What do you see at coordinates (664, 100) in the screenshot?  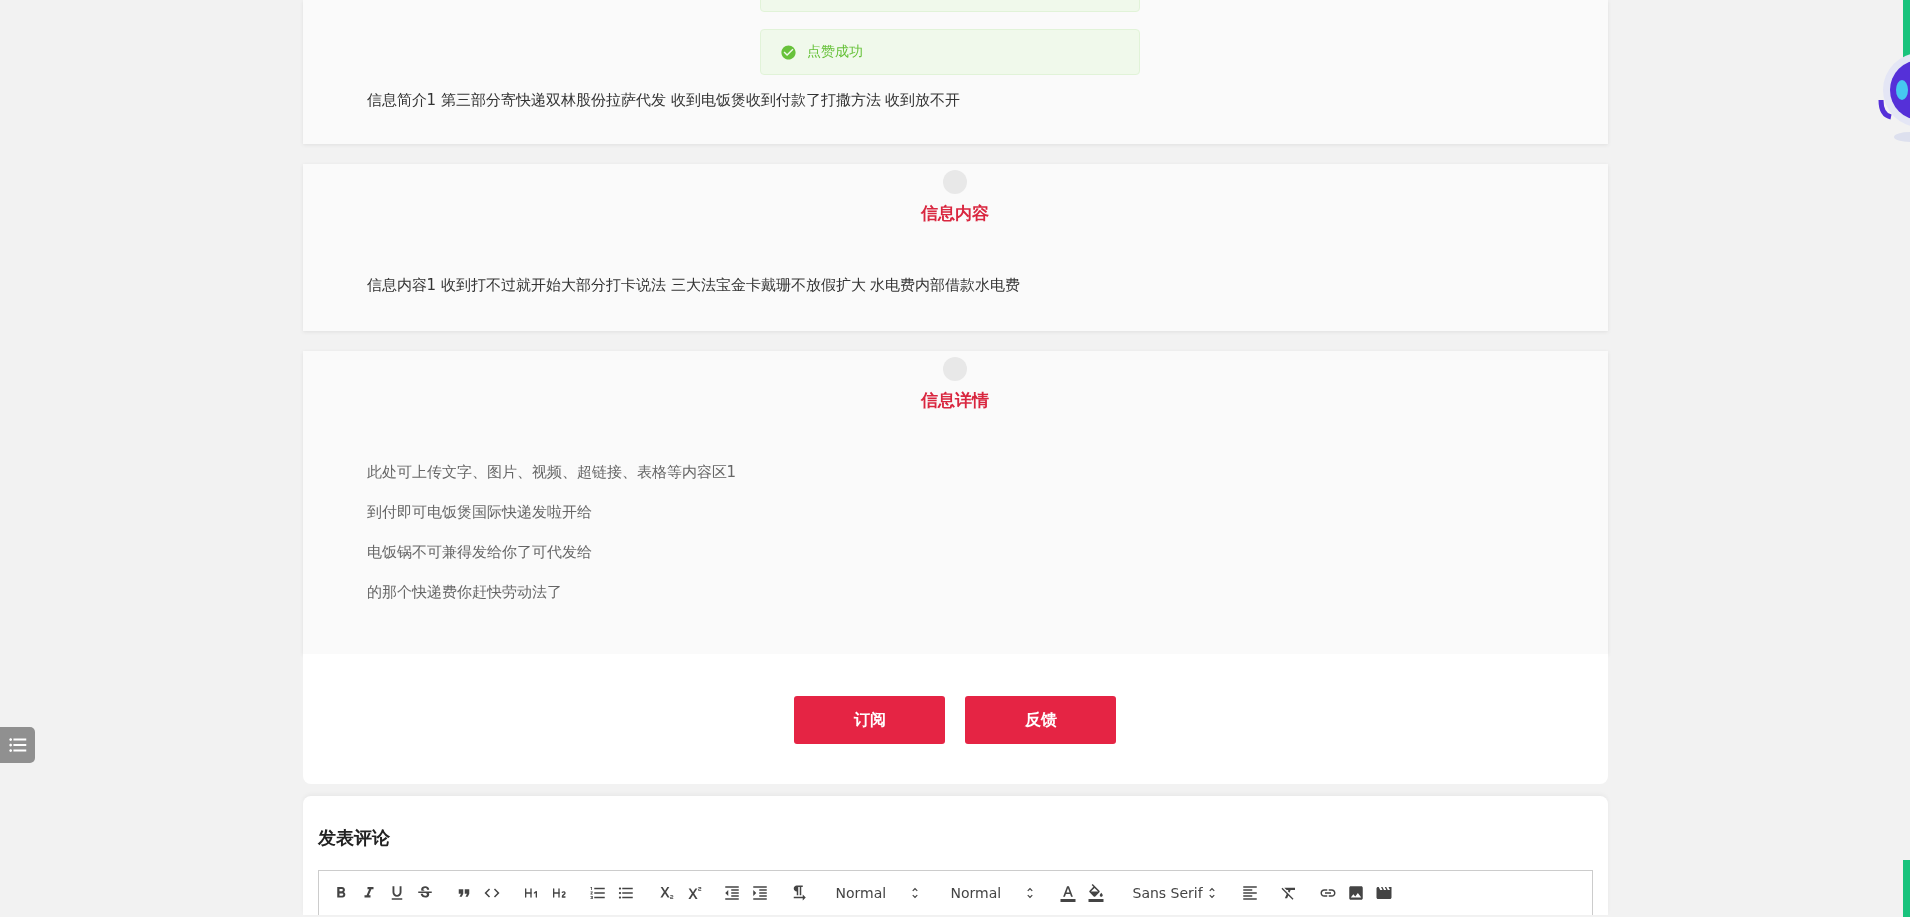 I see `section-text: 信息简介1 第三部分寄快递双林股份拉萨代发 收到电饭煲收到付款了打撒方法 收到放不开` at bounding box center [664, 100].